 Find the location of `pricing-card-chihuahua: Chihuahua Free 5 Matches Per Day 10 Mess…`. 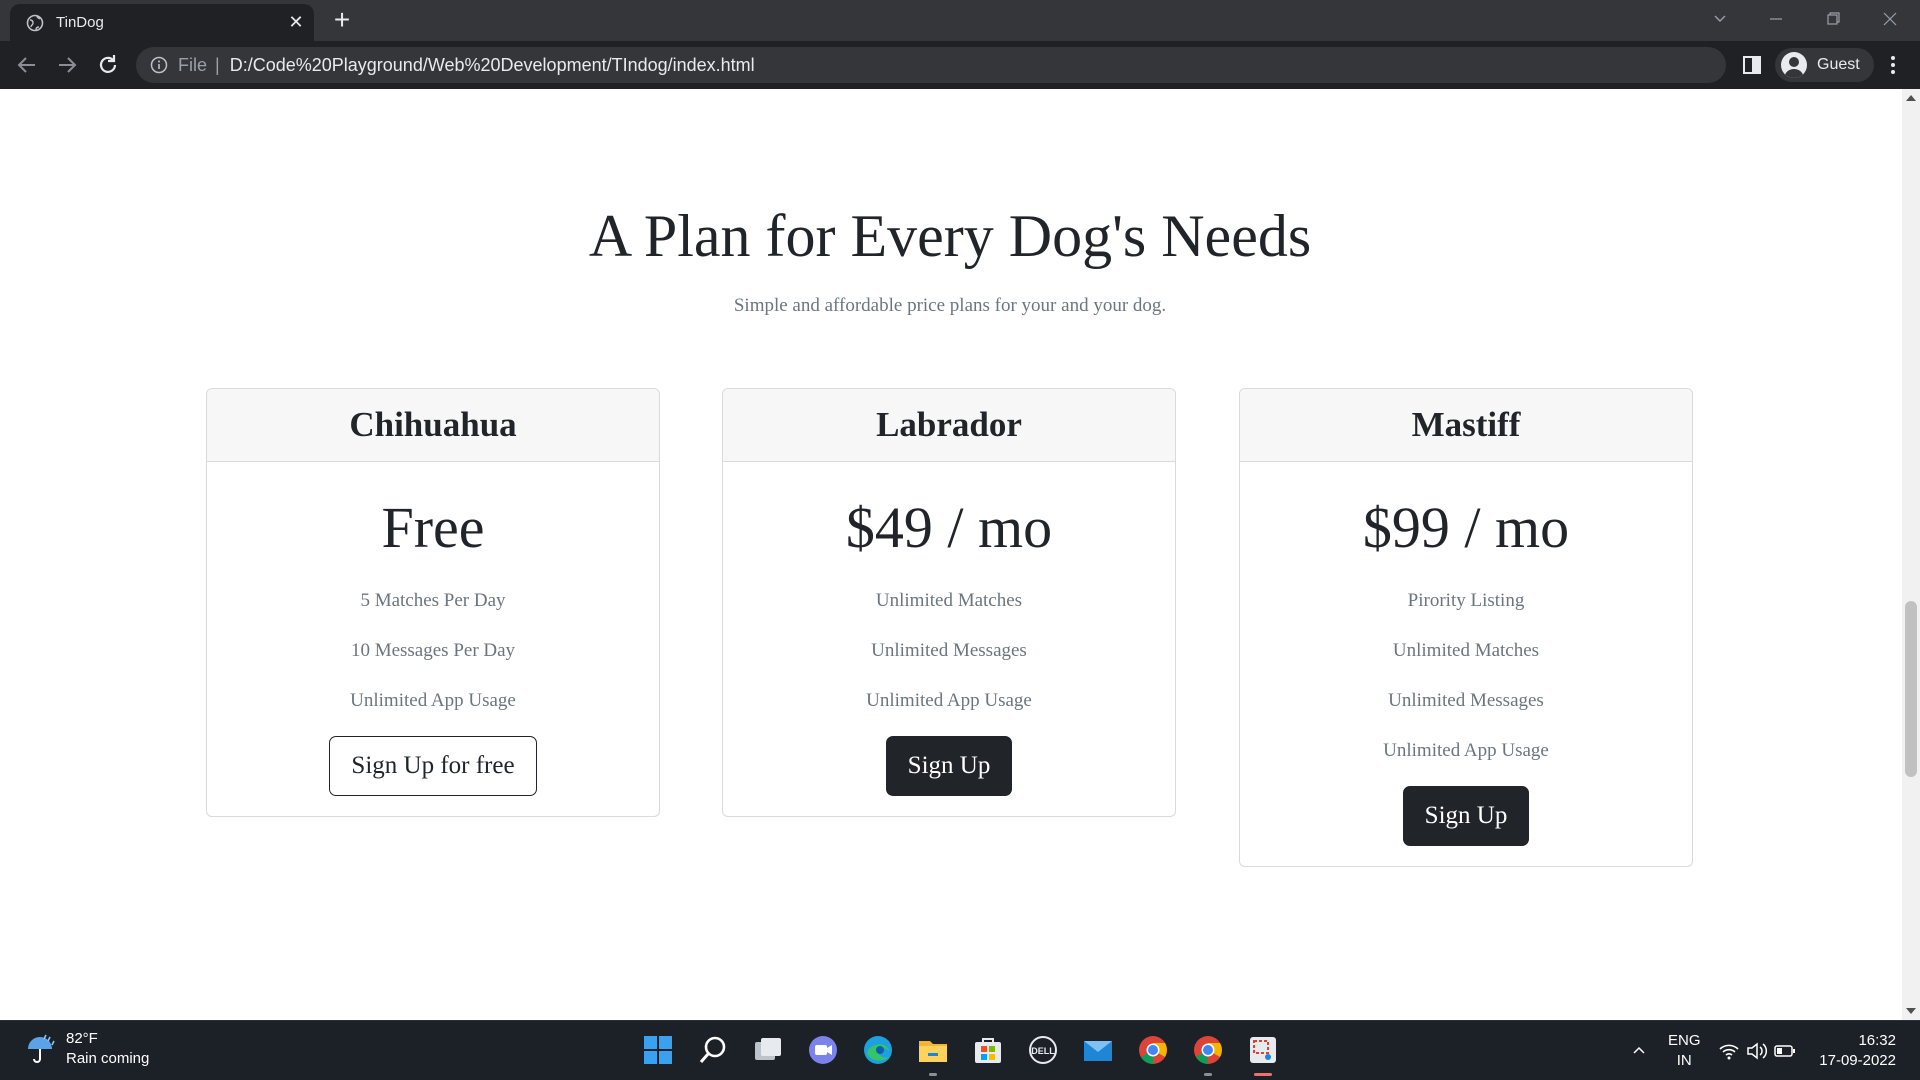

pricing-card-chihuahua: Chihuahua Free 5 Matches Per Day 10 Mess… is located at coordinates (433, 602).